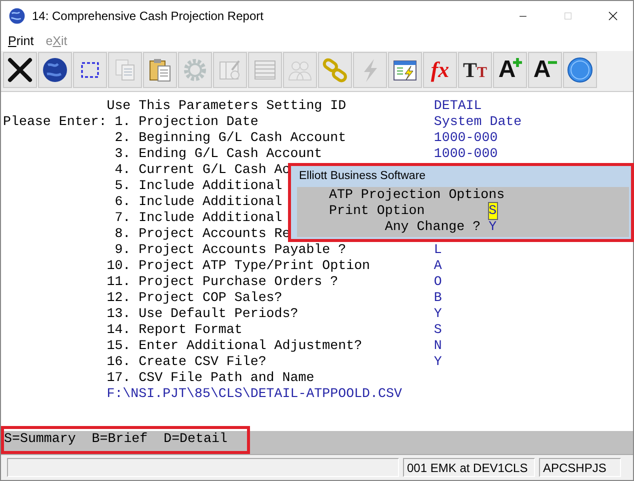 The width and height of the screenshot is (634, 481). I want to click on item-number: 2., so click(122, 138).